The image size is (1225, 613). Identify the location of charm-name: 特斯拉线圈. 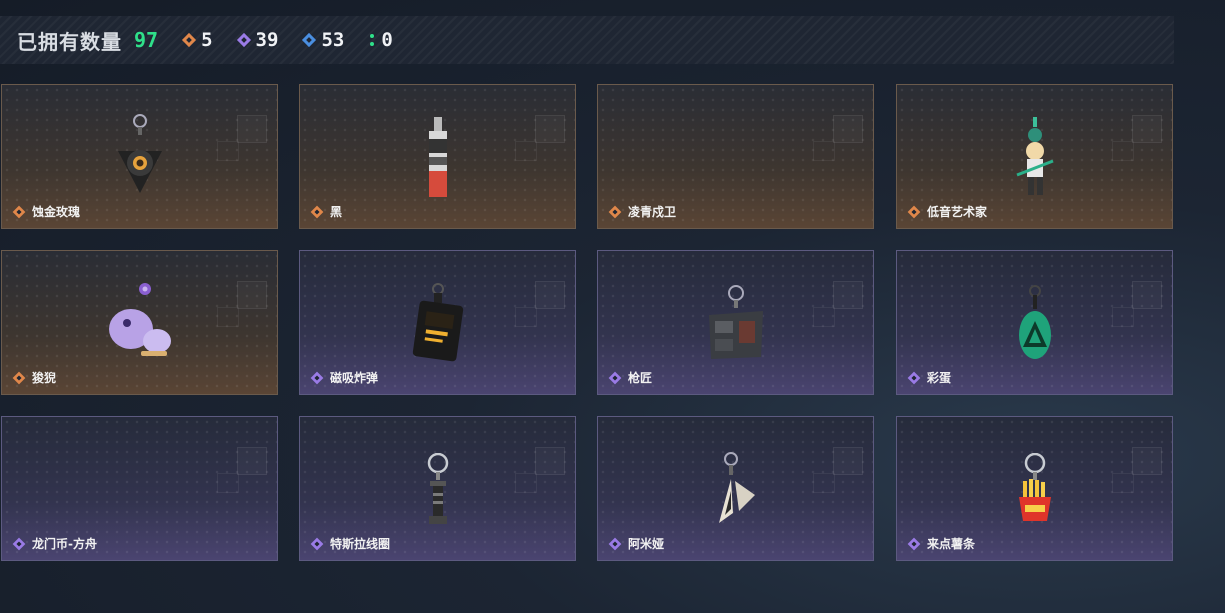
(360, 544).